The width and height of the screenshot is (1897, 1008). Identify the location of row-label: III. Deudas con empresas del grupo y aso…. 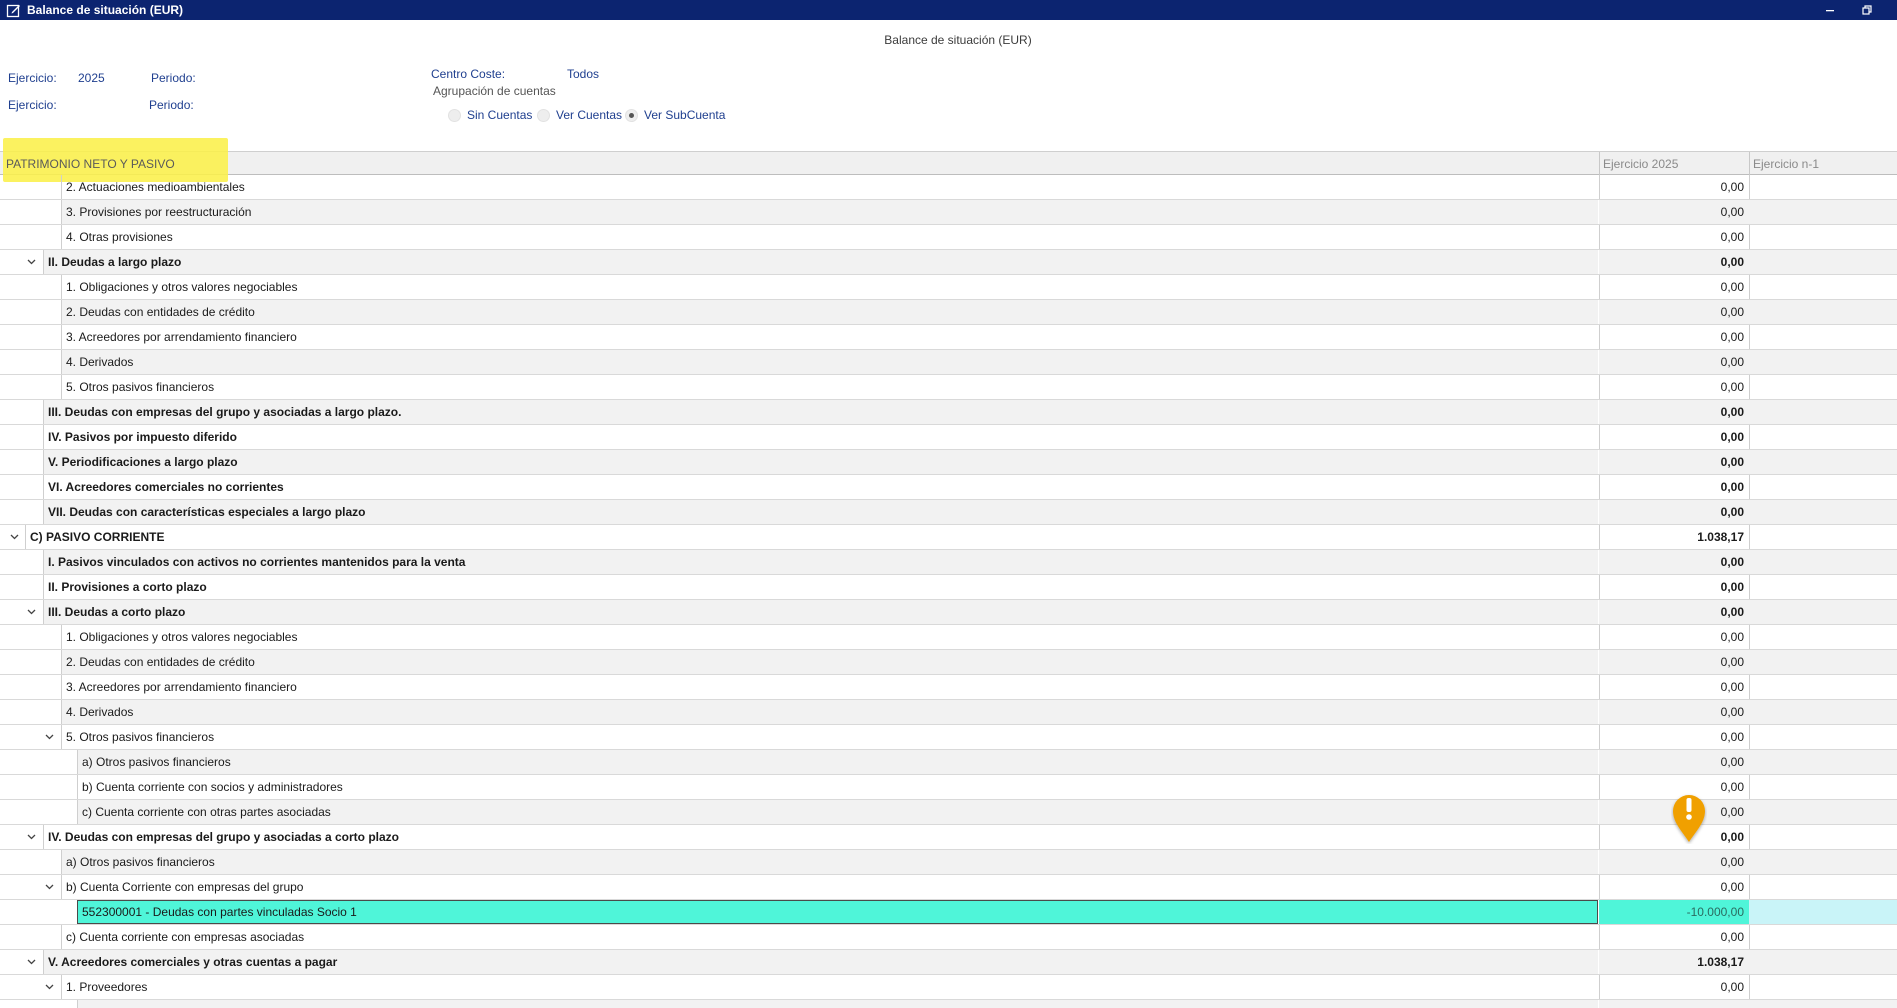
(820, 412).